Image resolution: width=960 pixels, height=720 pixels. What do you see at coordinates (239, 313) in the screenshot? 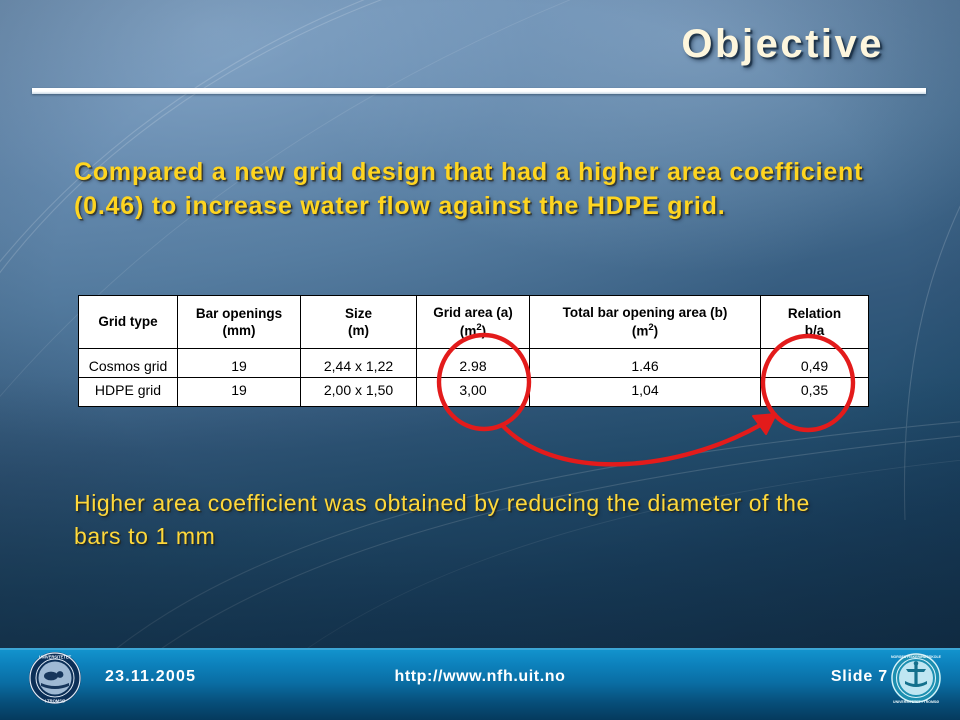
I see `header-line-1: Bar openings` at bounding box center [239, 313].